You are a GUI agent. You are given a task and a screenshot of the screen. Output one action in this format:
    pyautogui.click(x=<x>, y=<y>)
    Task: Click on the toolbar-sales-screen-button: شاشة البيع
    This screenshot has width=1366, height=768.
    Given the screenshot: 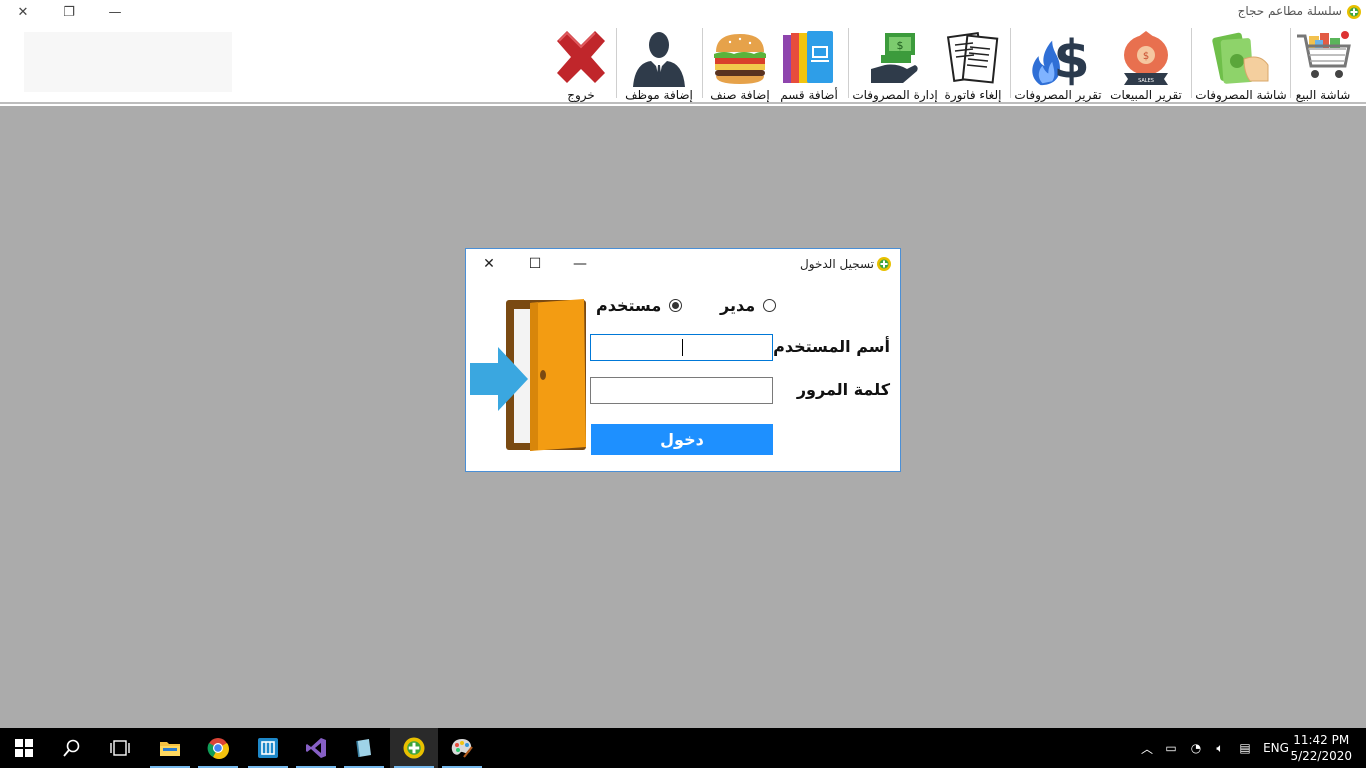 What is the action you would take?
    pyautogui.click(x=1323, y=64)
    